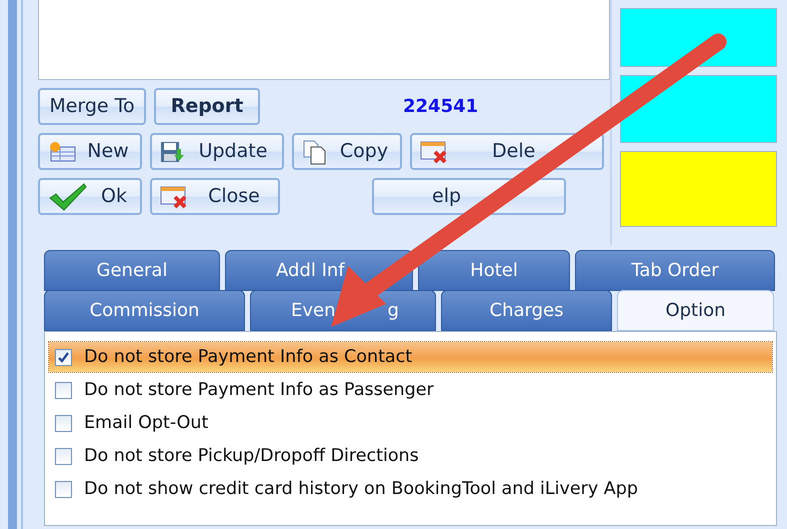 The image size is (787, 529). What do you see at coordinates (207, 106) in the screenshot?
I see `action-button: Report` at bounding box center [207, 106].